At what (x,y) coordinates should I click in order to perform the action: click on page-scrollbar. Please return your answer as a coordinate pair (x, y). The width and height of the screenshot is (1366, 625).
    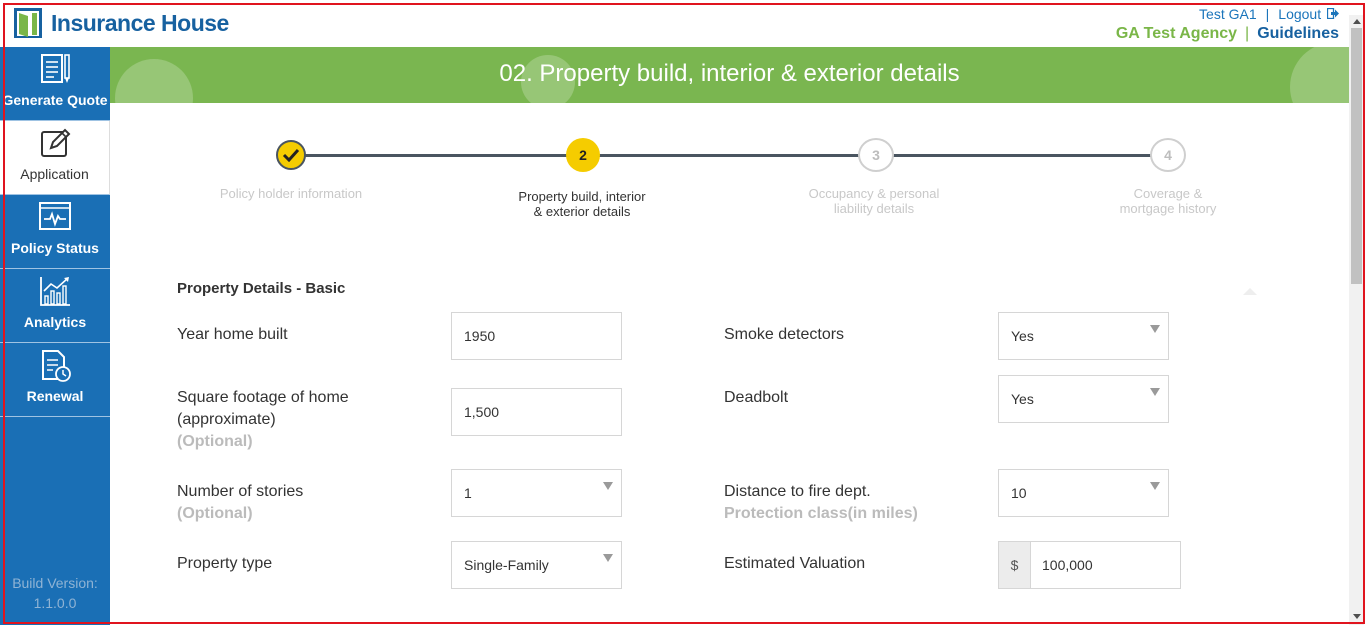
    Looking at the image, I should click on (1356, 320).